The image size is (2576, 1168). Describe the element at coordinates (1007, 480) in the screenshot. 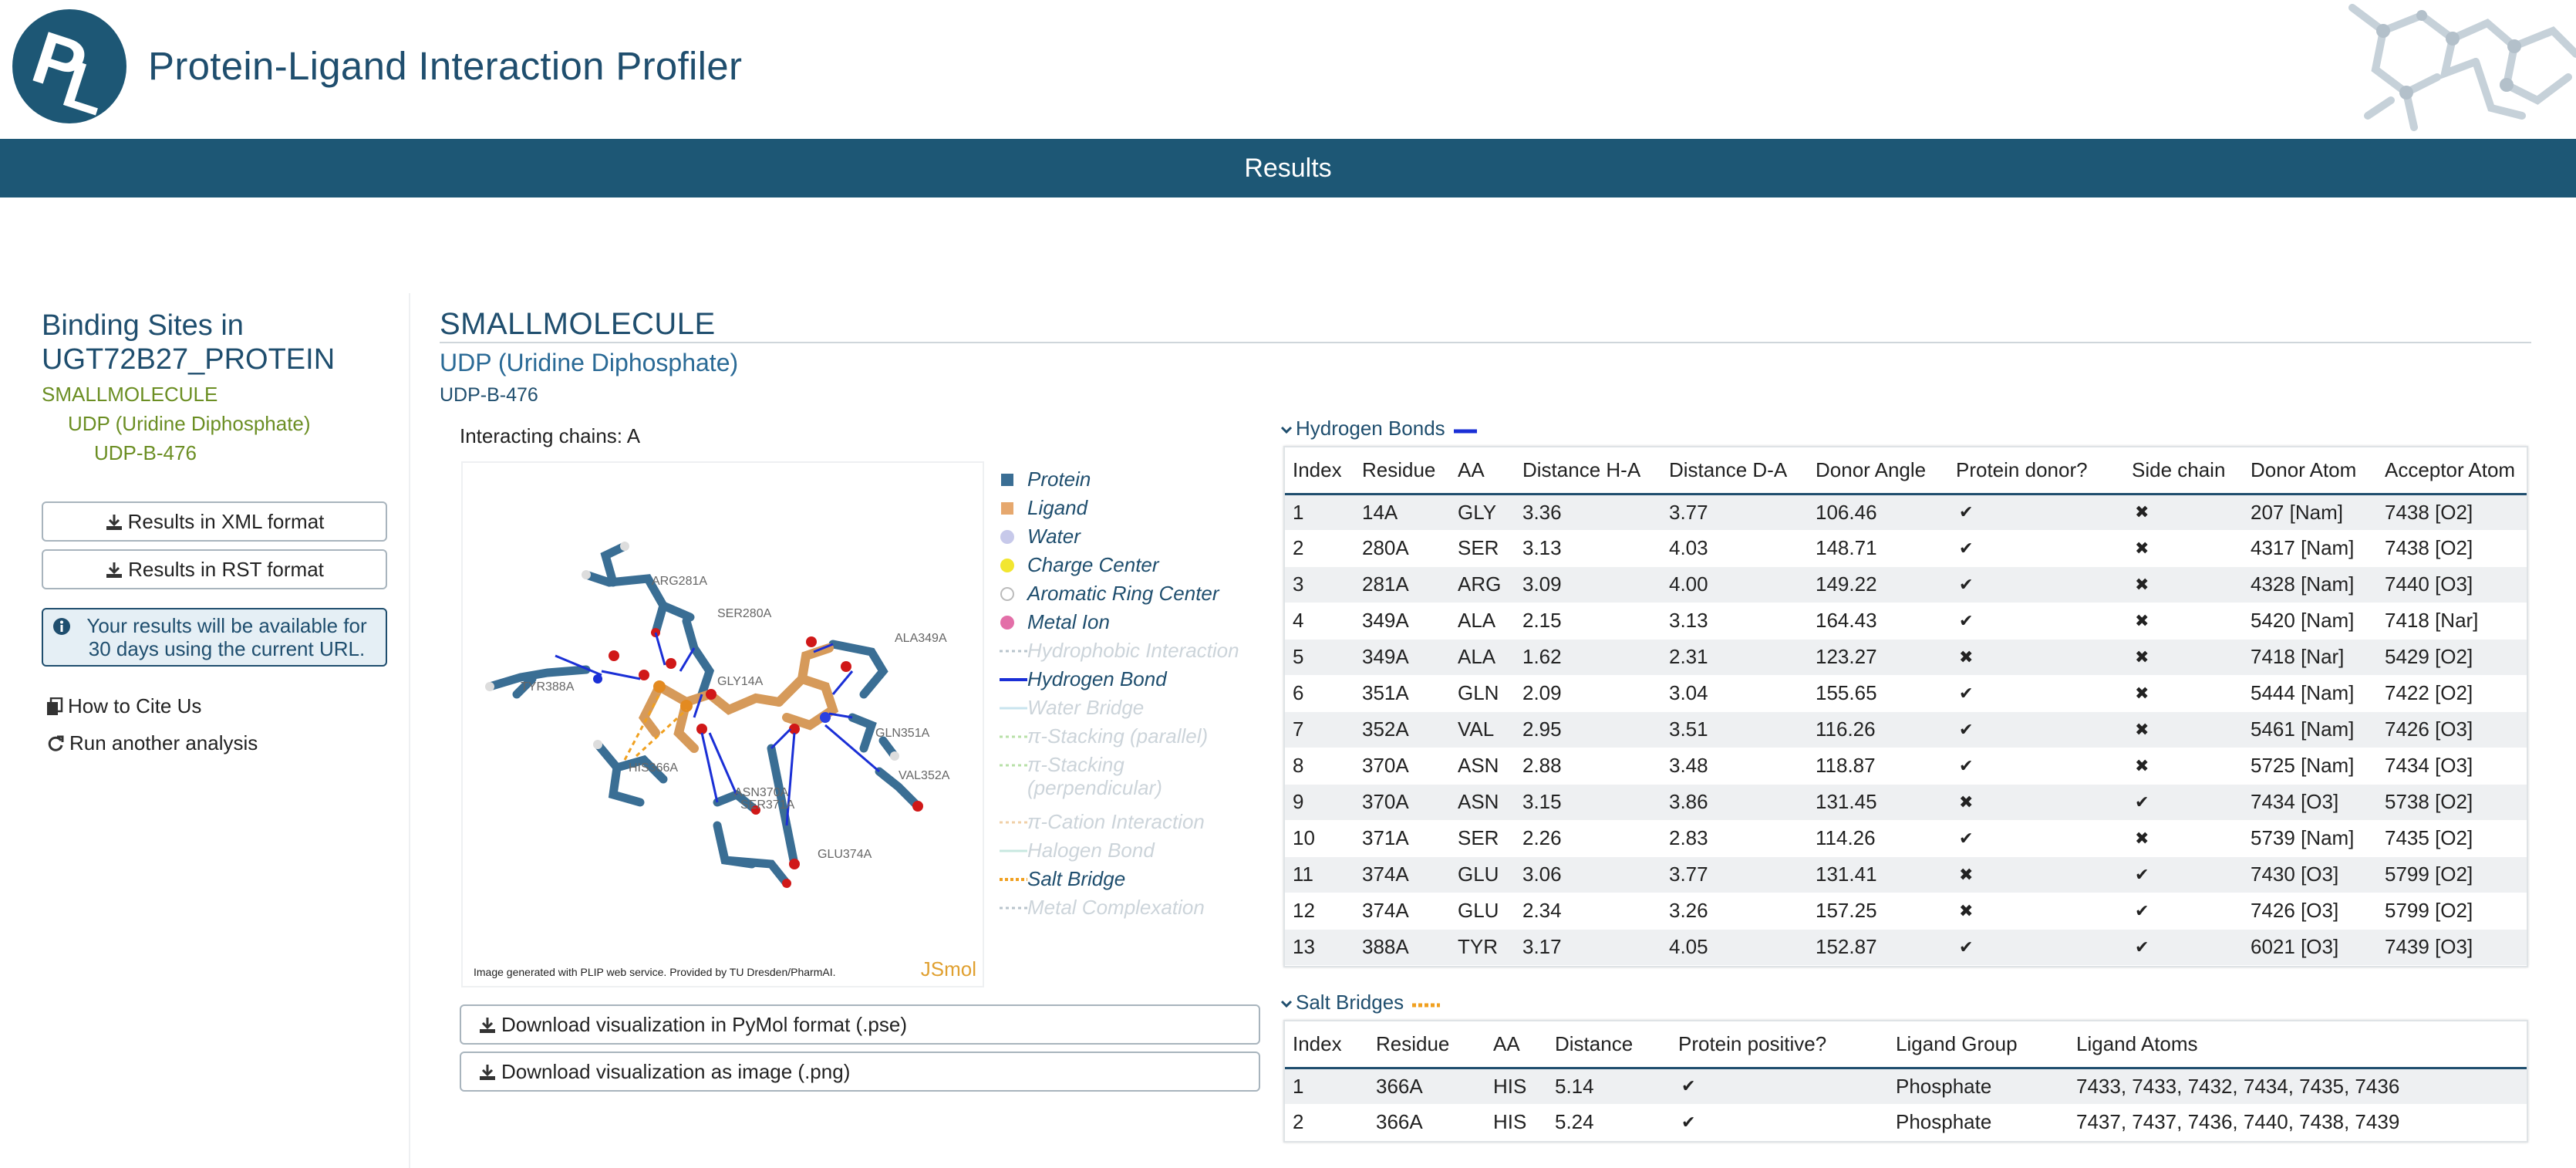

I see `protein-swatch-icon` at that location.